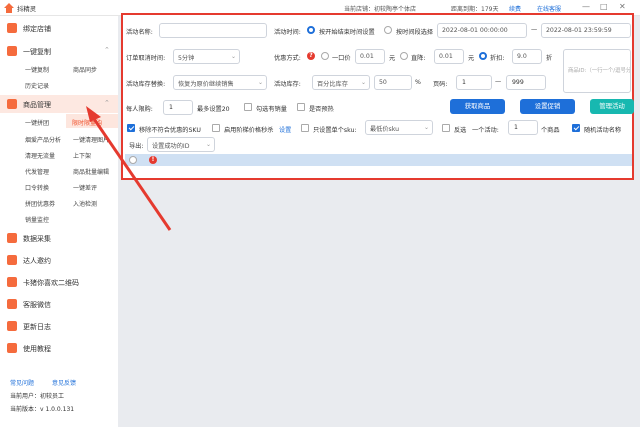  I want to click on order-cancel-value: 5分钟, so click(186, 58).